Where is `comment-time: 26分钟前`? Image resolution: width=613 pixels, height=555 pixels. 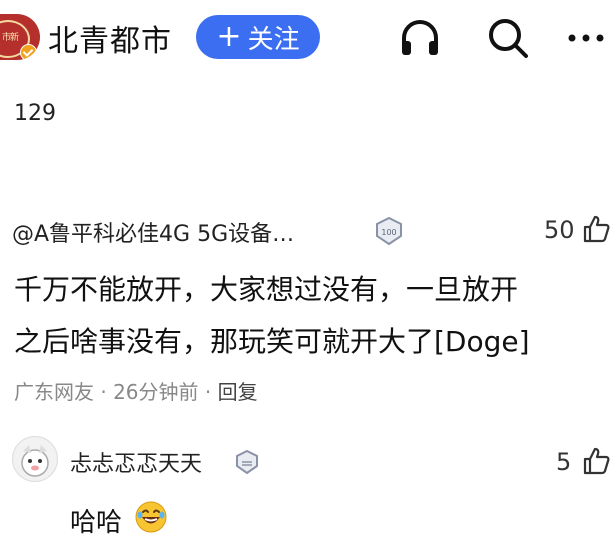
comment-time: 26分钟前 is located at coordinates (156, 392).